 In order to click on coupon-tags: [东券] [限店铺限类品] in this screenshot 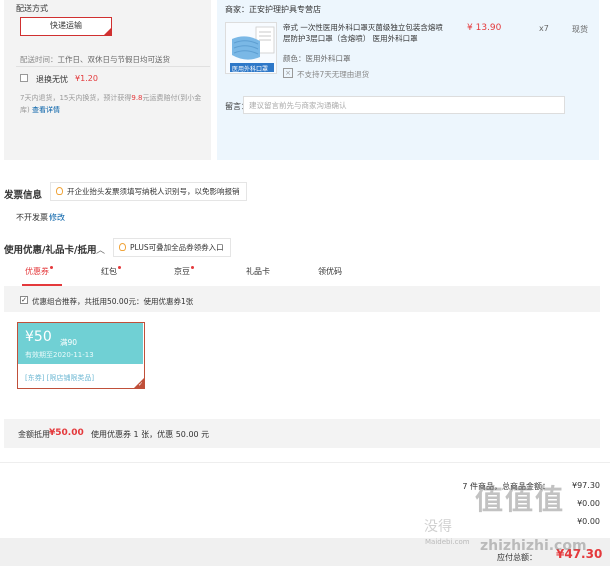, I will do `click(60, 378)`.